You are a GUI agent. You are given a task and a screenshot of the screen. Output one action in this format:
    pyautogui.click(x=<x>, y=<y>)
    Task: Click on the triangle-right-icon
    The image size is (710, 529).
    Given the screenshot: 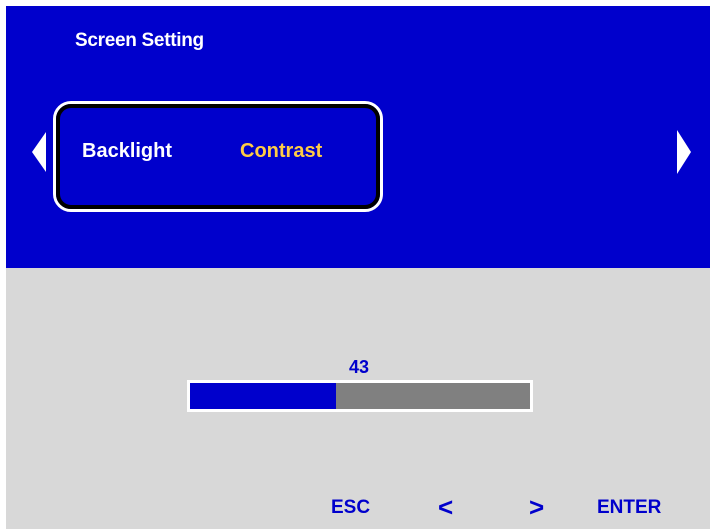 What is the action you would take?
    pyautogui.click(x=684, y=152)
    